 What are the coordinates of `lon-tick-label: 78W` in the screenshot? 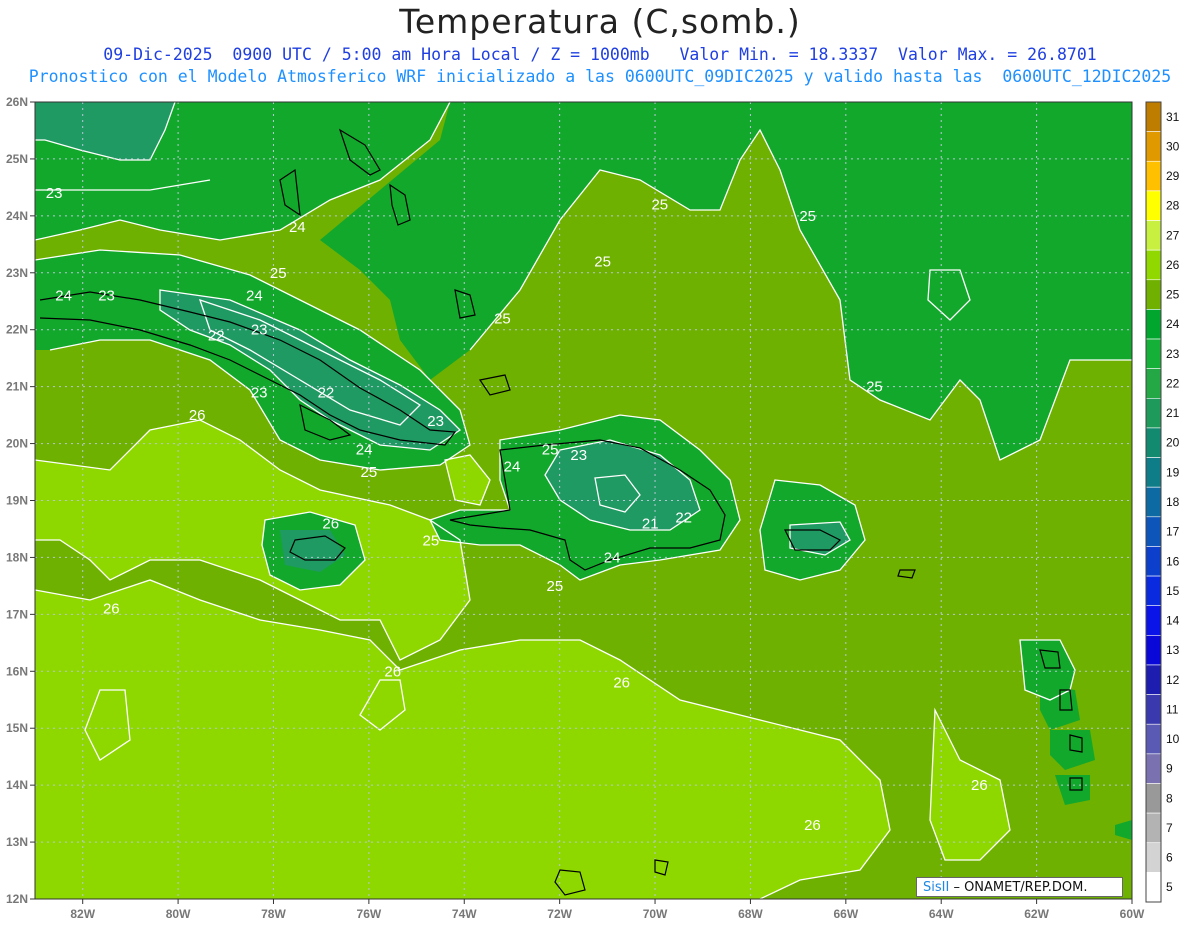 It's located at (273, 914).